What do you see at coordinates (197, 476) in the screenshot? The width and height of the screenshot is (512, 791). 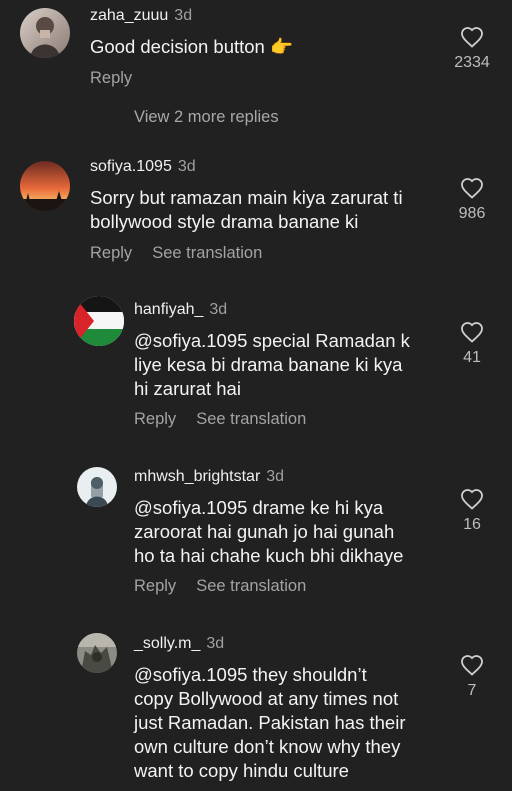 I see `username: mhwsh_brightstar` at bounding box center [197, 476].